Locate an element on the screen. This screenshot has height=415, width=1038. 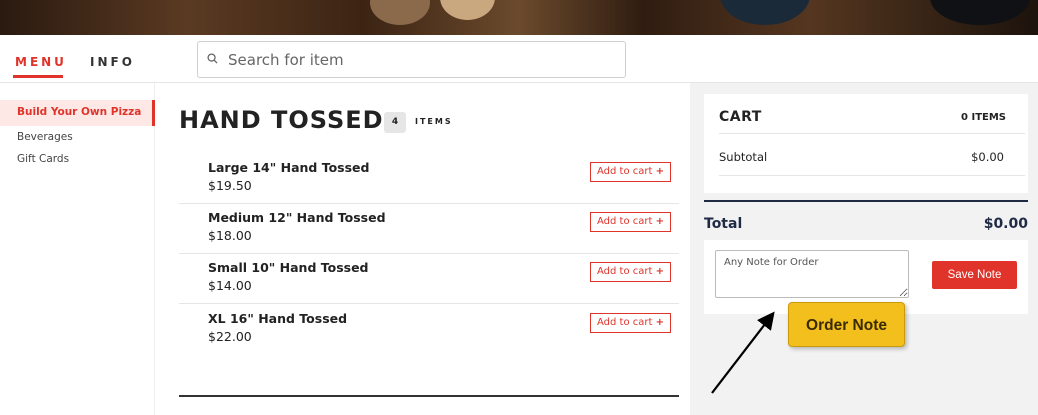
search-box is located at coordinates (411, 59).